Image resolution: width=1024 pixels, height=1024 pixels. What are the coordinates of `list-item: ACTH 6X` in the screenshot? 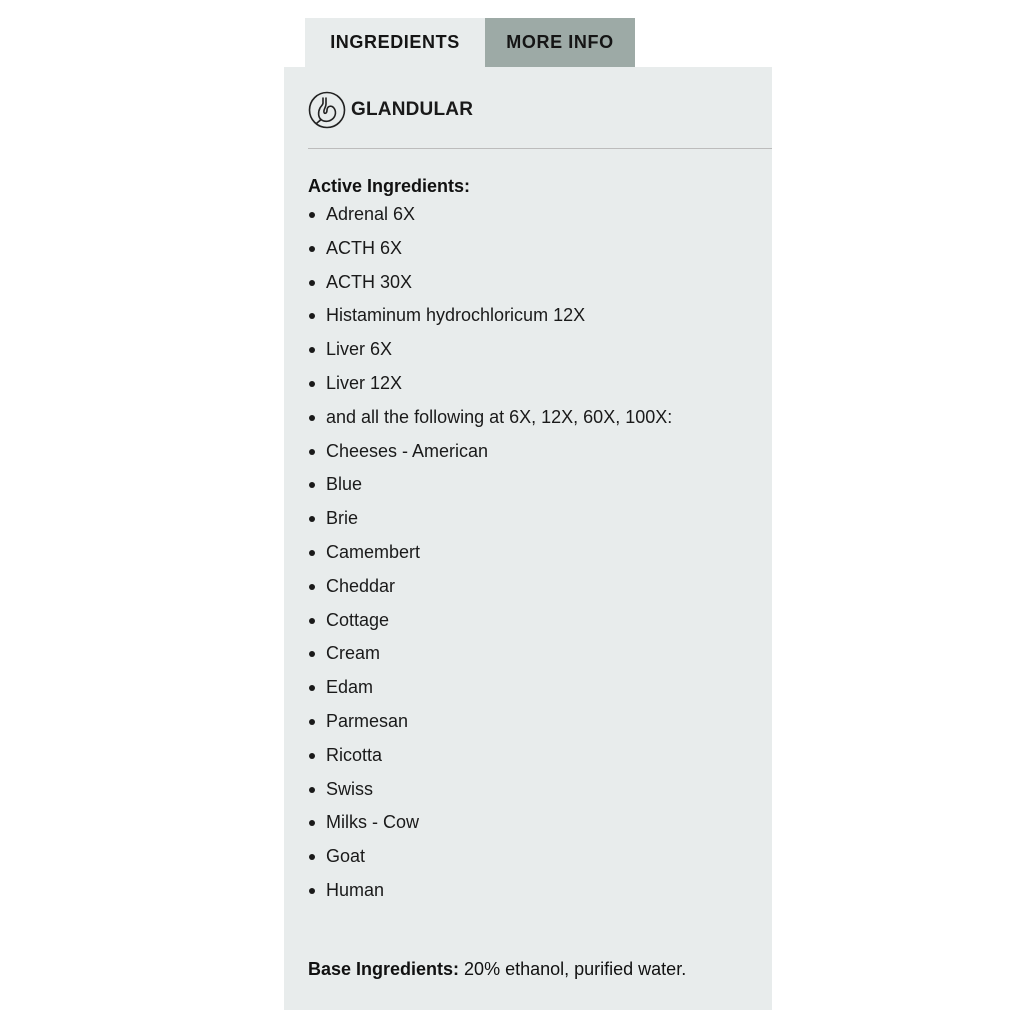 It's located at (490, 249).